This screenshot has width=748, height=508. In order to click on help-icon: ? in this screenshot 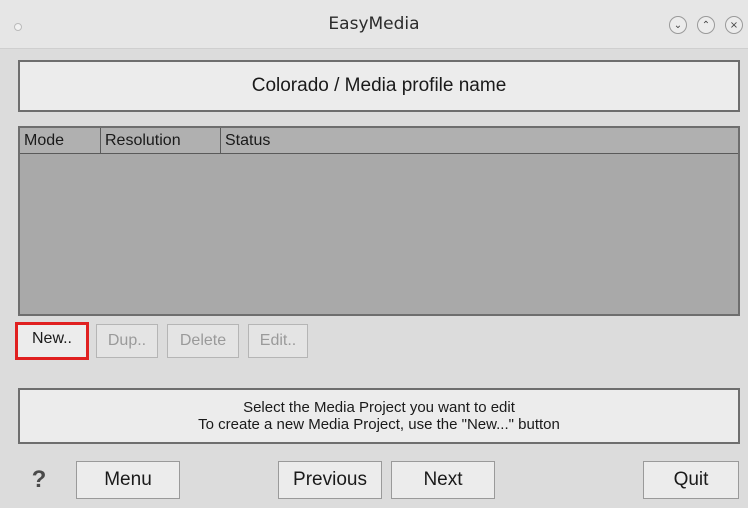, I will do `click(39, 480)`.